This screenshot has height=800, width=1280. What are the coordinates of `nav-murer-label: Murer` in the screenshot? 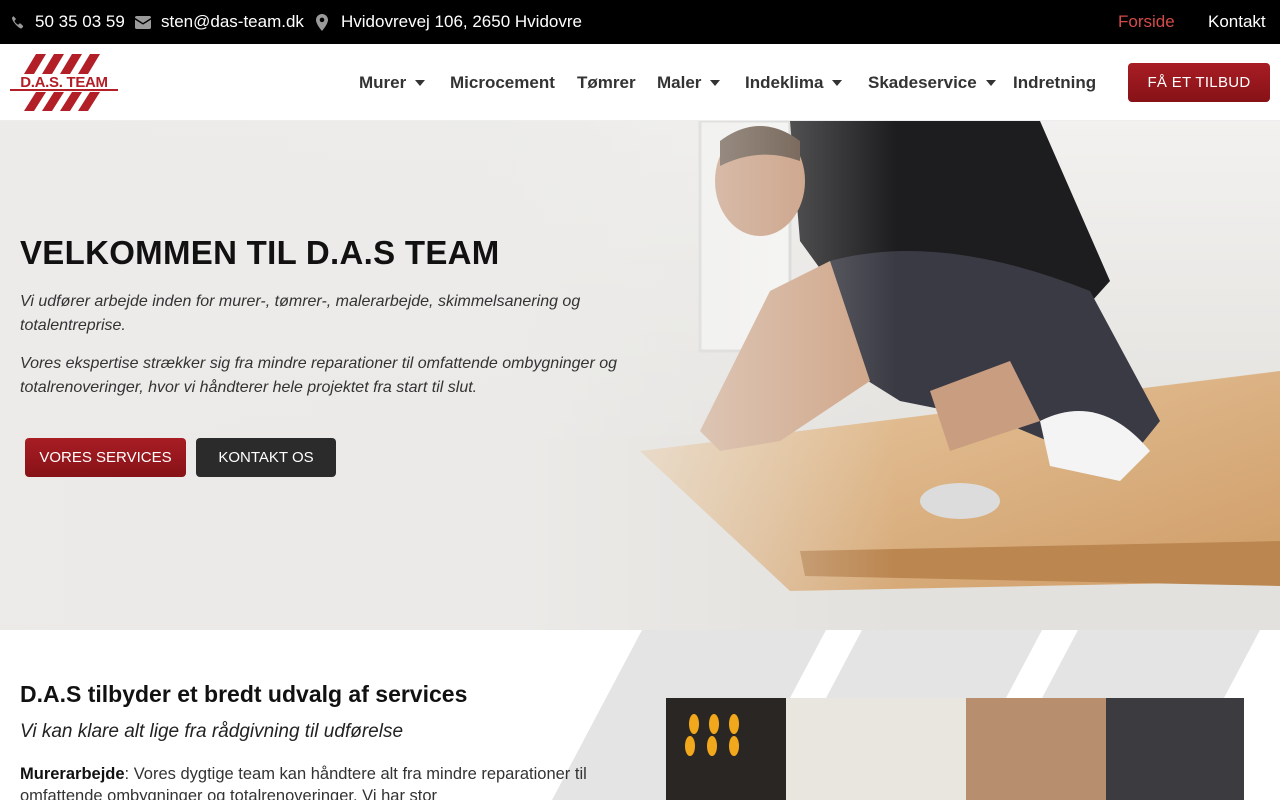 It's located at (383, 82).